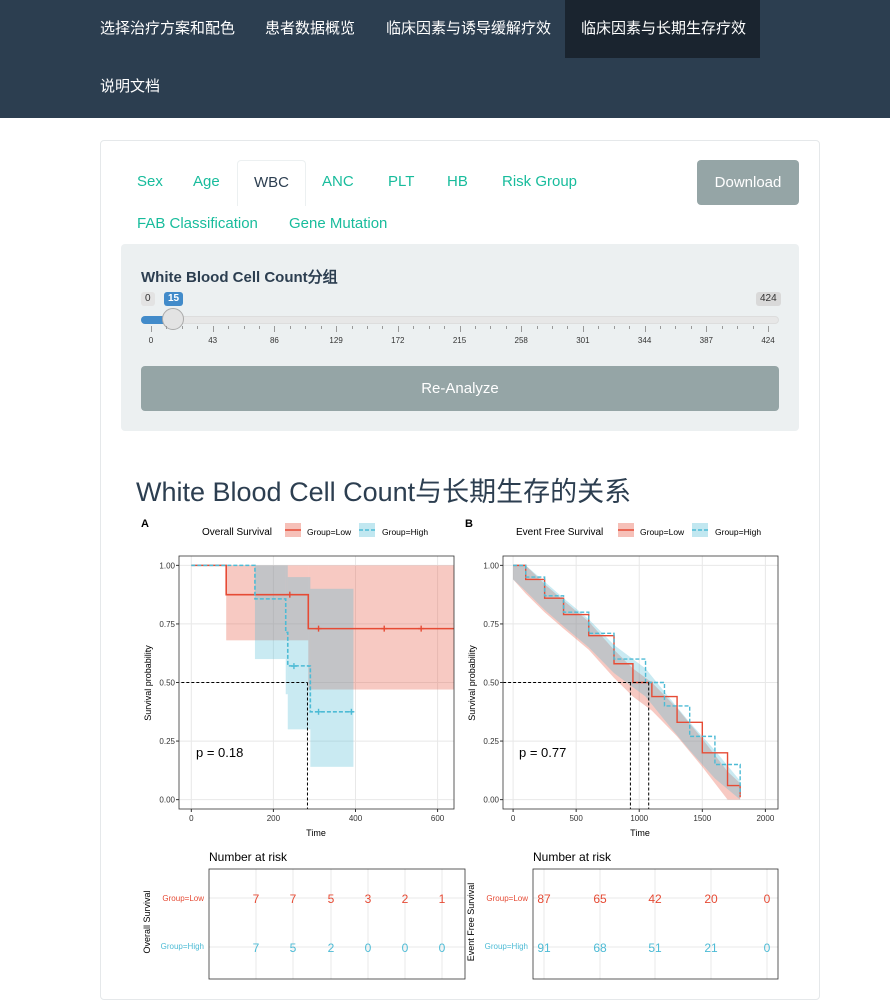  What do you see at coordinates (213, 340) in the screenshot?
I see `slider-tick-label: 43` at bounding box center [213, 340].